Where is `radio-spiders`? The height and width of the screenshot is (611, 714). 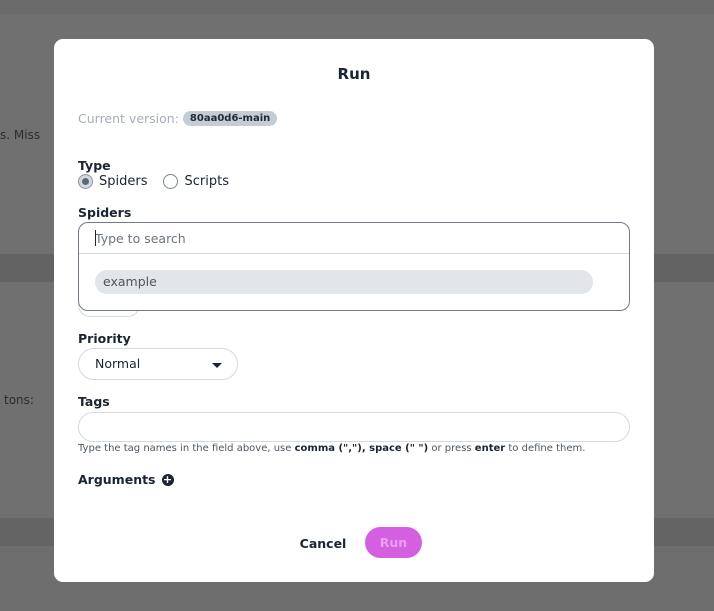 radio-spiders is located at coordinates (85, 181).